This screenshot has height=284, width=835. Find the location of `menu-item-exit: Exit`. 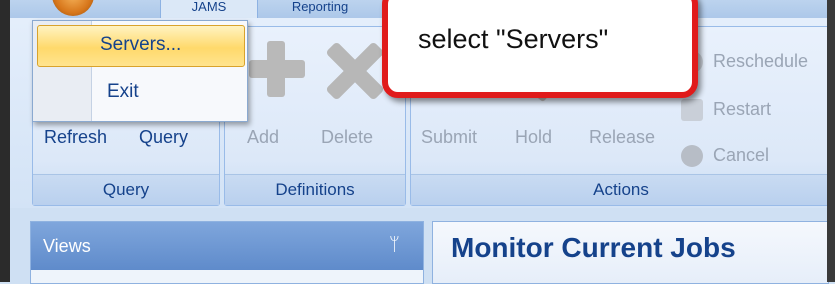

menu-item-exit: Exit is located at coordinates (123, 92).